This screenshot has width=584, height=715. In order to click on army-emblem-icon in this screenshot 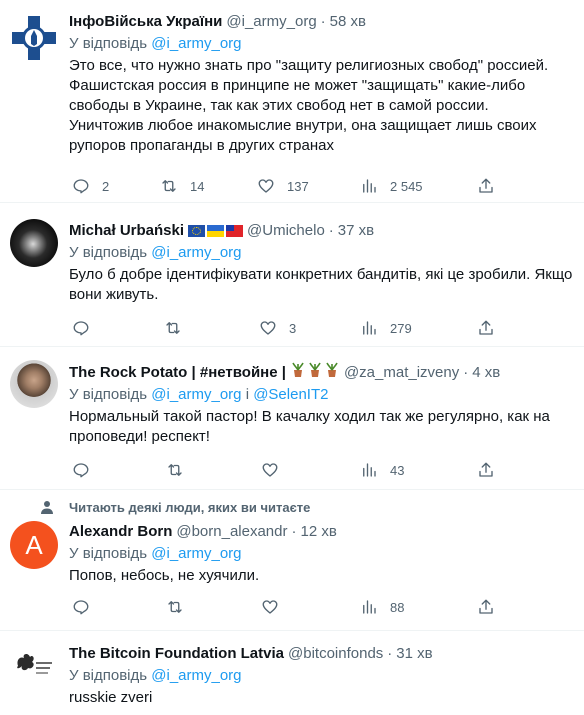, I will do `click(34, 38)`.